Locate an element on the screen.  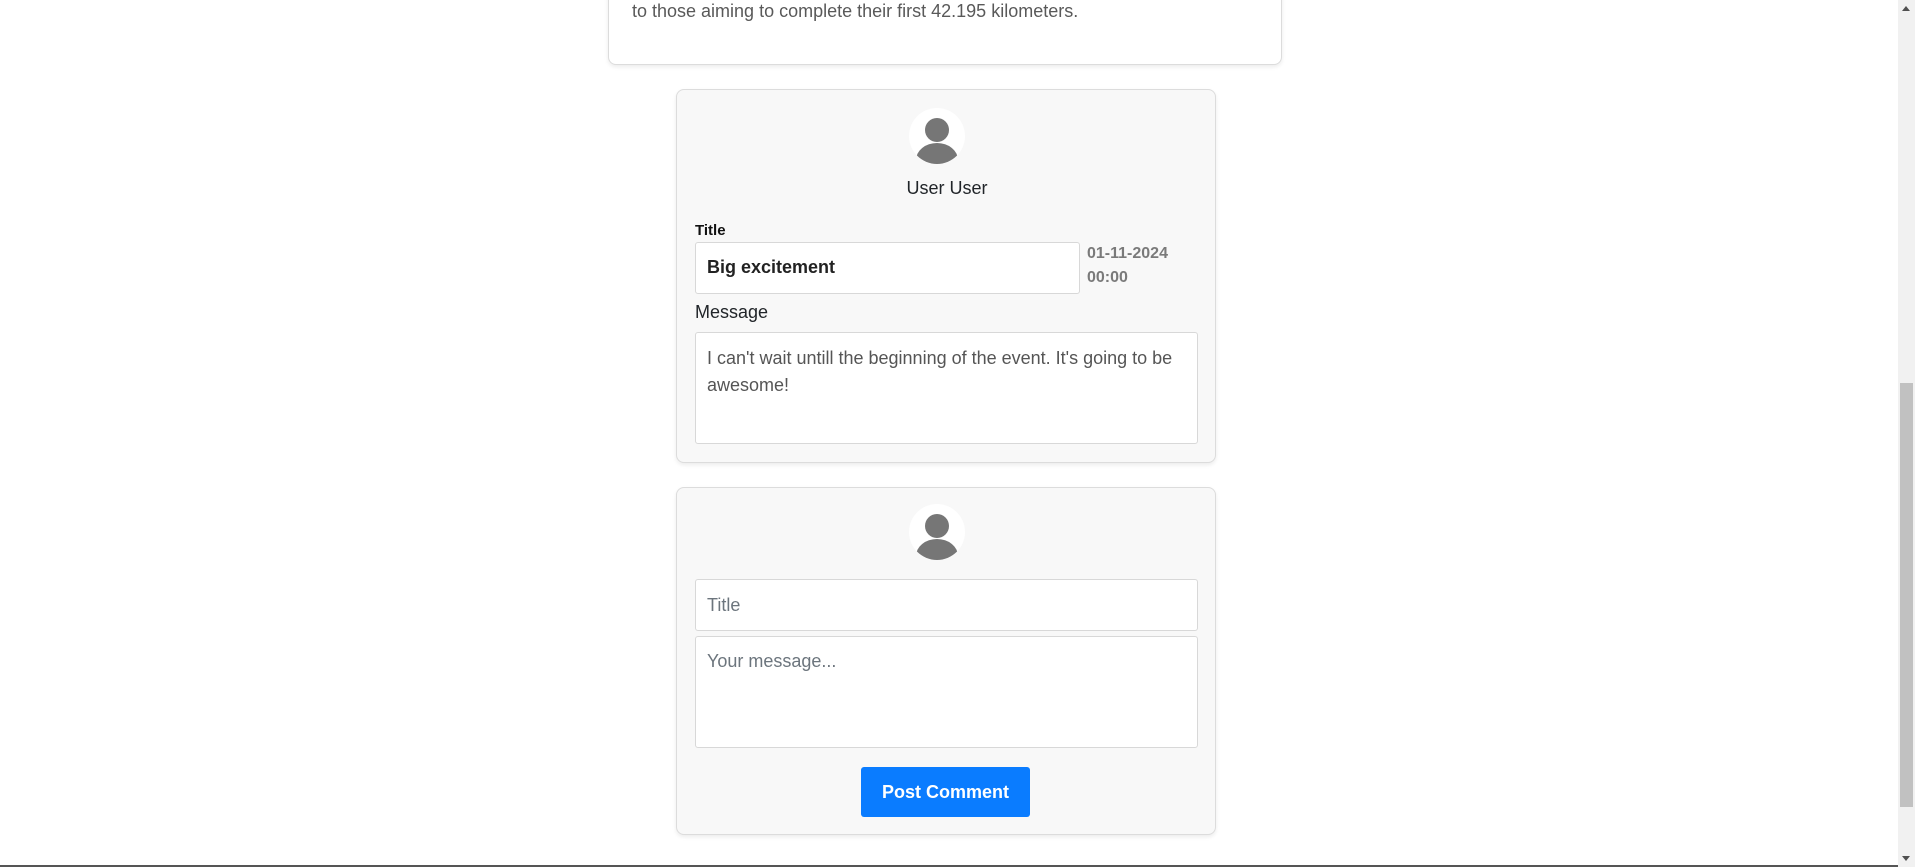
vertical-scrollbar is located at coordinates (1906, 433).